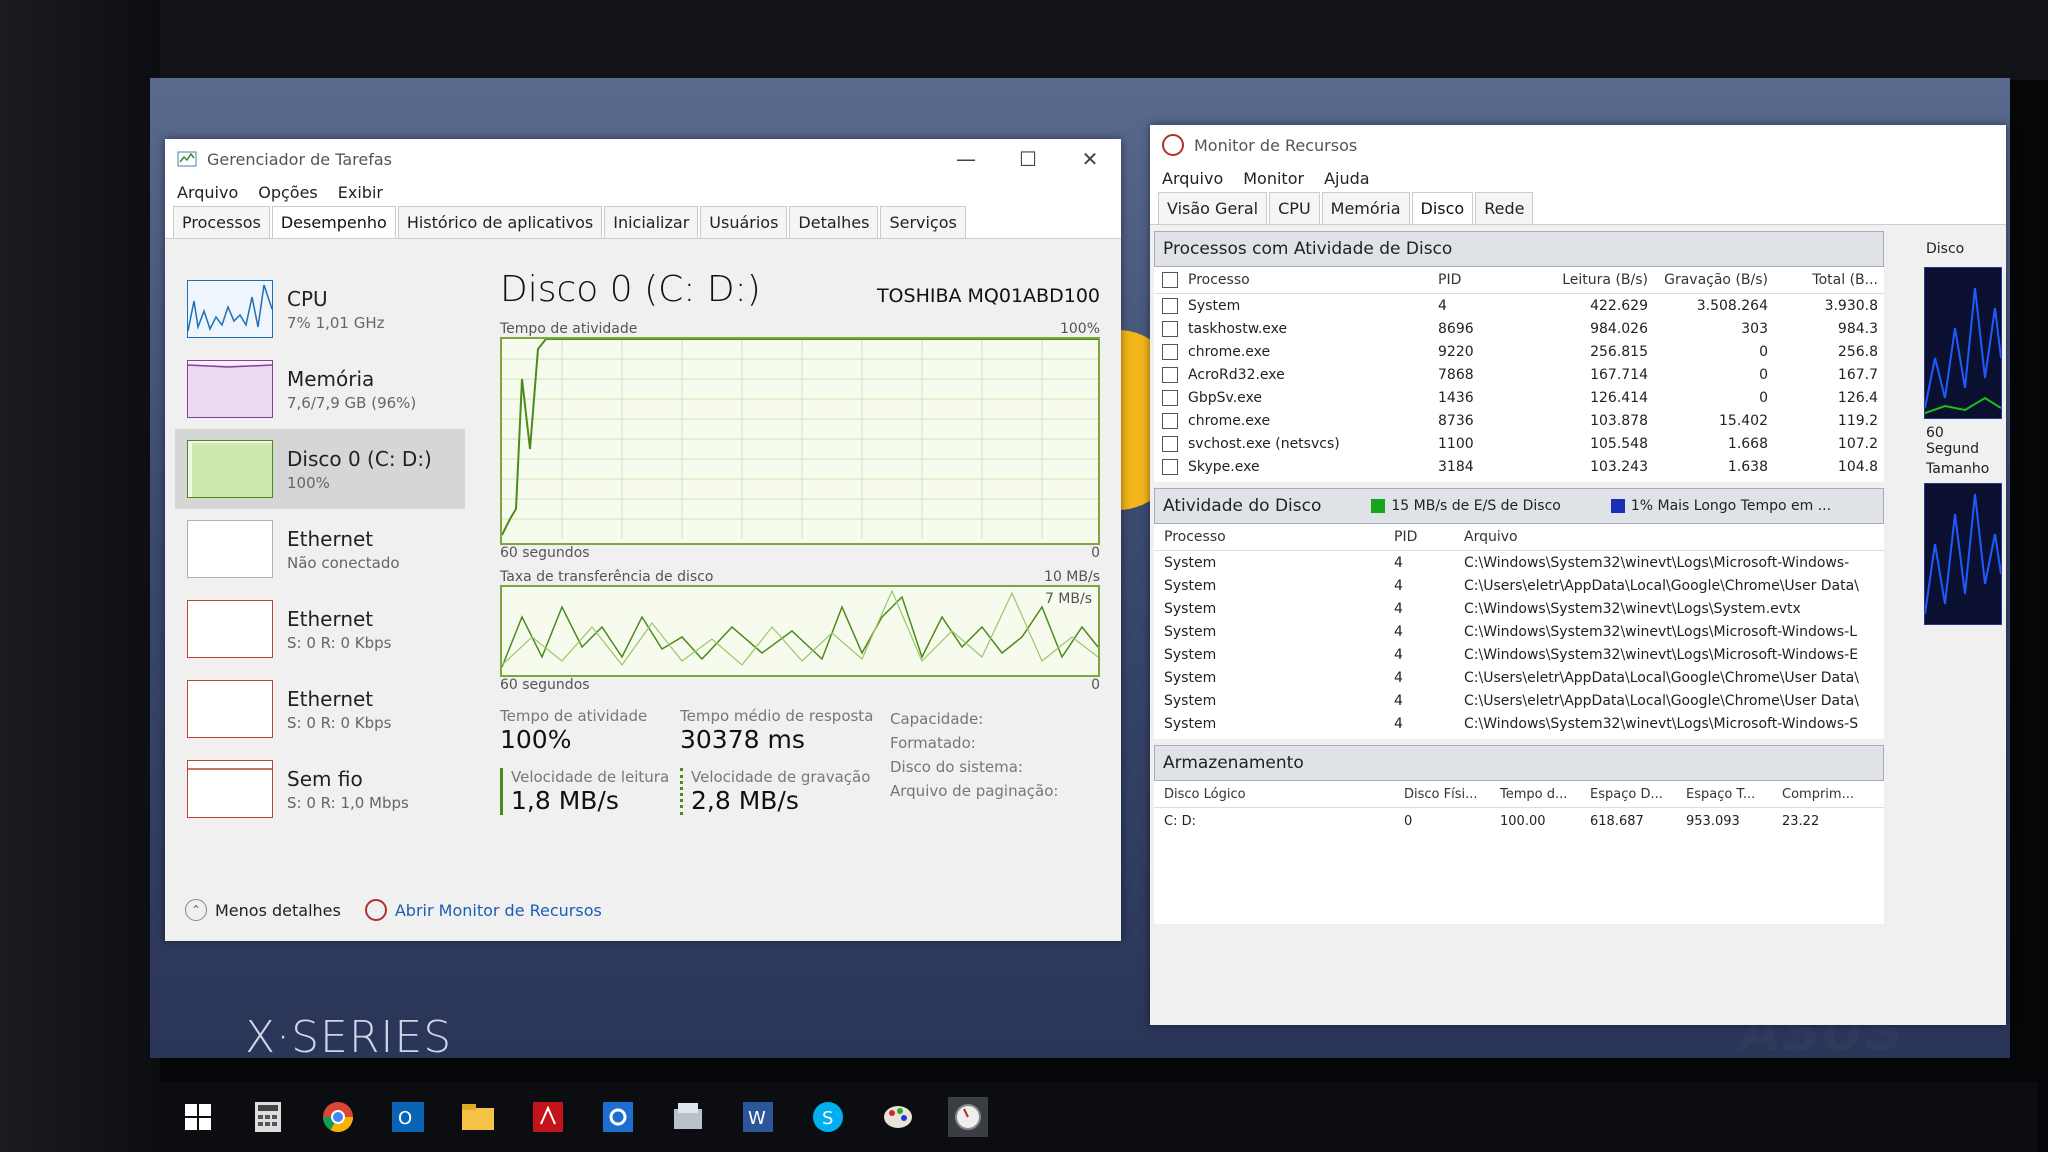 This screenshot has height=1152, width=2048. What do you see at coordinates (1190, 631) in the screenshot?
I see `cell-process: System` at bounding box center [1190, 631].